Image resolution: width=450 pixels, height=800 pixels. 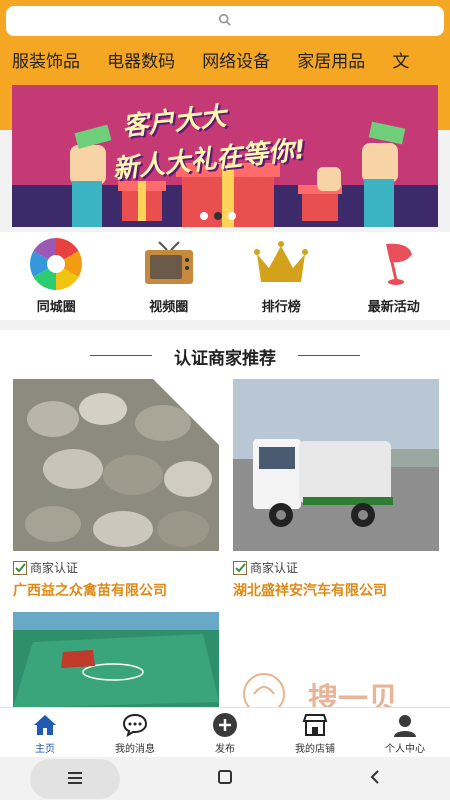 I want to click on plus-circle-icon, so click(x=225, y=725).